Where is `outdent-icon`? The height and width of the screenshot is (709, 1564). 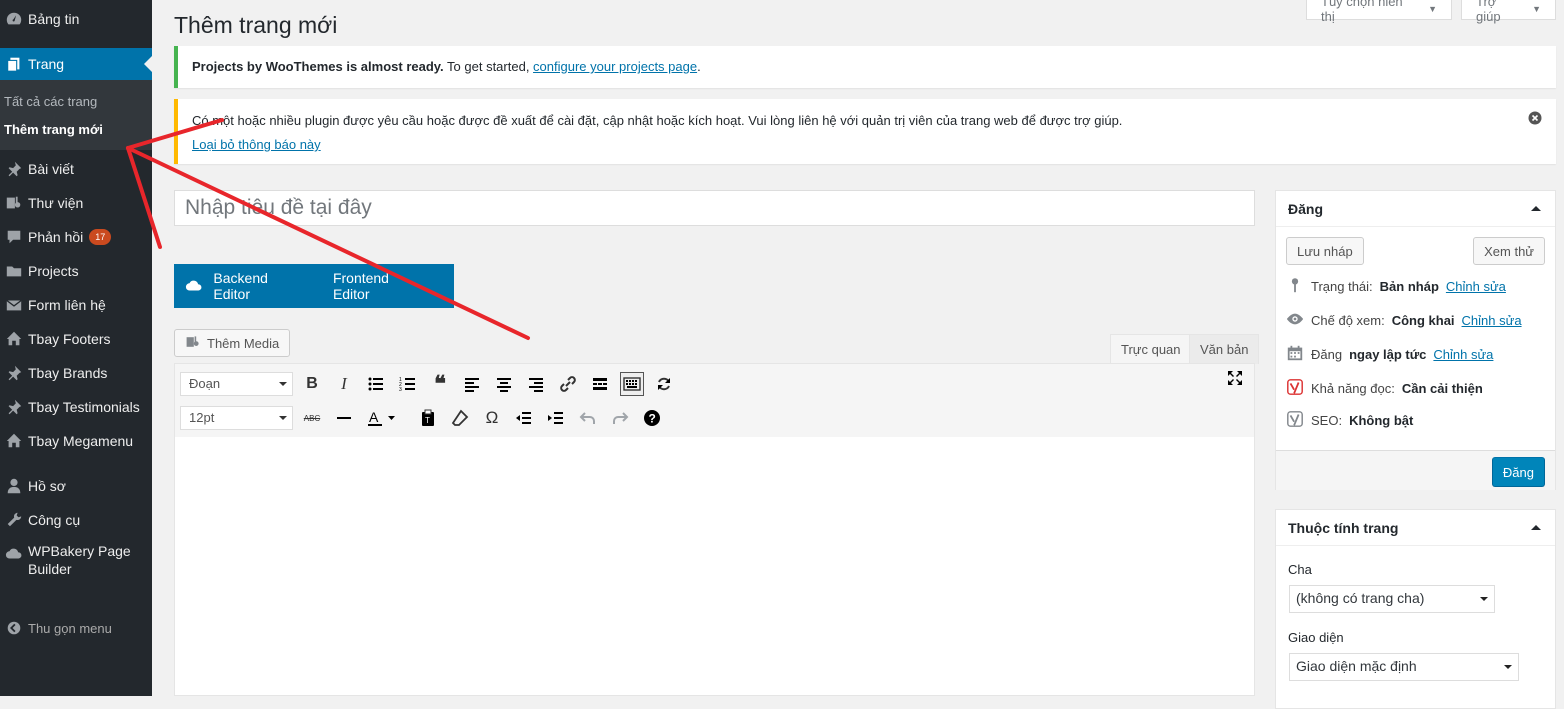
outdent-icon is located at coordinates (524, 418).